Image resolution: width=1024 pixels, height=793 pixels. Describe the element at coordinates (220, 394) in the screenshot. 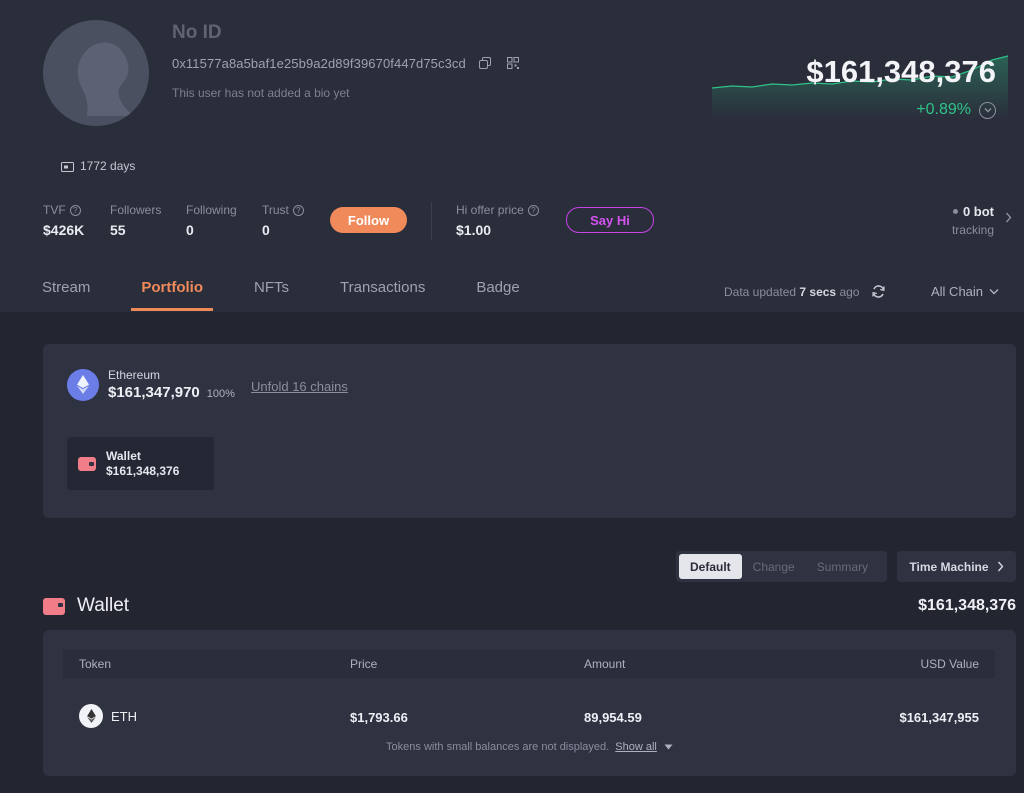

I see `chain-percentage: 100%` at that location.